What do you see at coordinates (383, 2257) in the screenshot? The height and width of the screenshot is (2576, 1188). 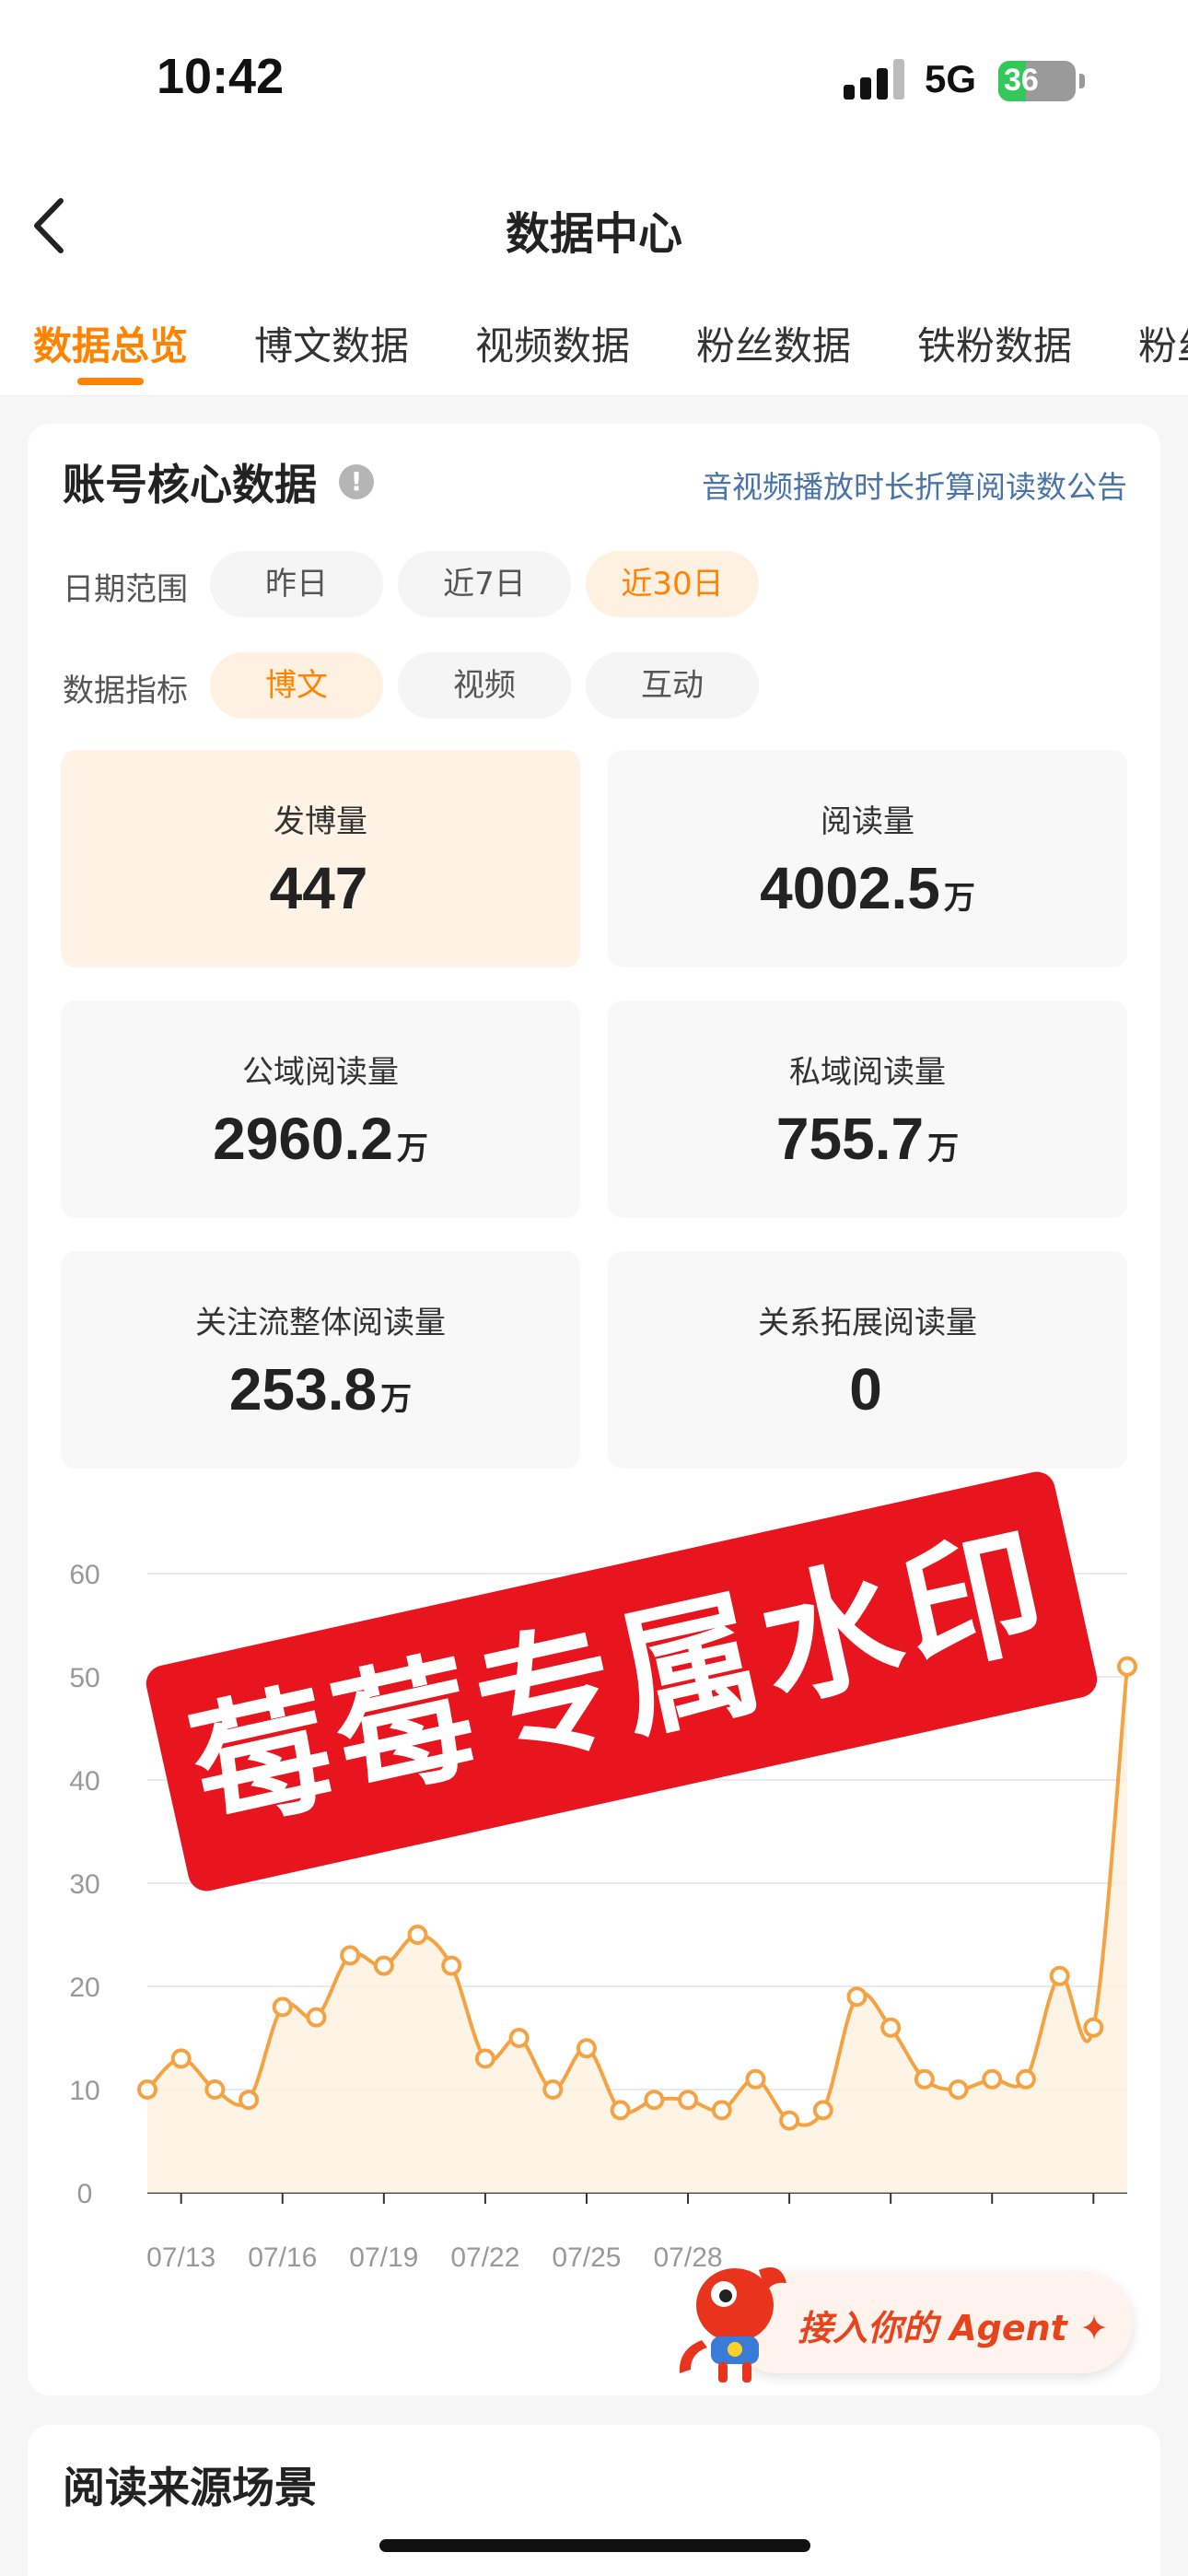 I see `x-tick-label: 07/19` at bounding box center [383, 2257].